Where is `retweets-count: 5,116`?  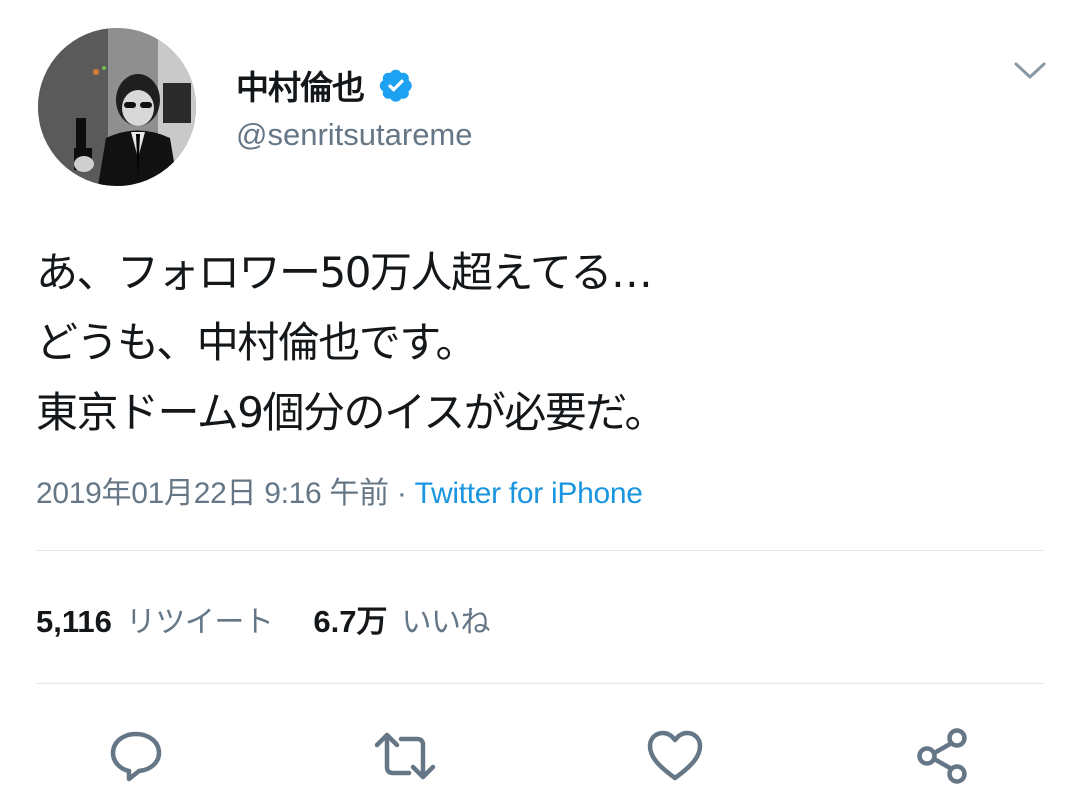 retweets-count: 5,116 is located at coordinates (74, 621).